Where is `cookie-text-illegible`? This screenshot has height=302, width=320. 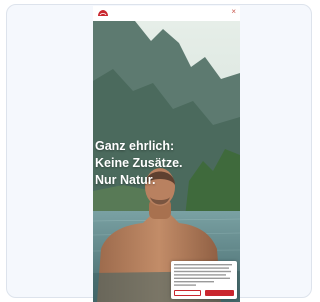
cookie-text-illegible is located at coordinates (203, 275).